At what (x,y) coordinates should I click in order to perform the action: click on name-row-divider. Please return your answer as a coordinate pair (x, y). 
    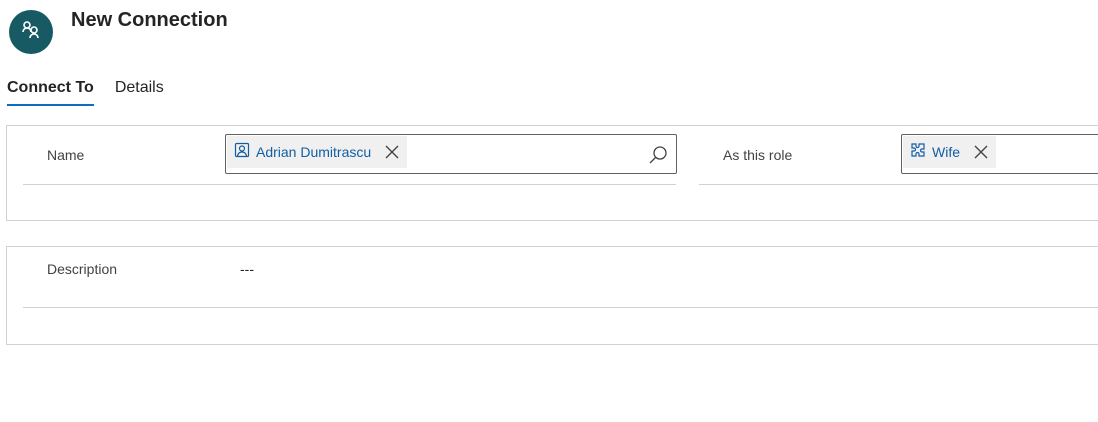
    Looking at the image, I should click on (349, 184).